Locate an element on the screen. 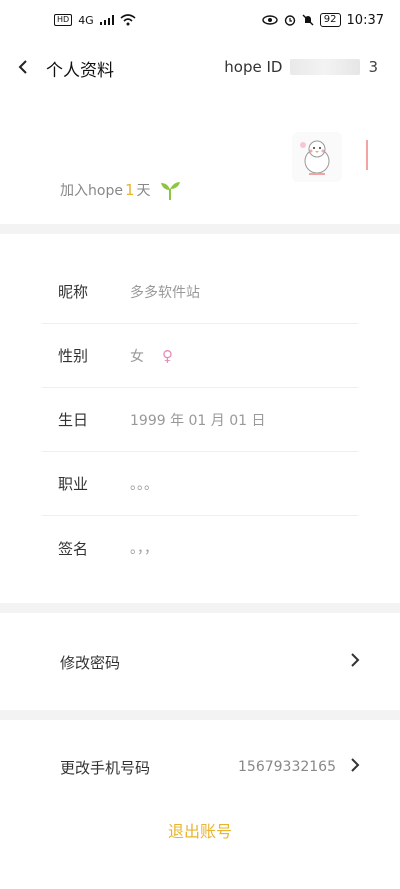 This screenshot has height=889, width=400. field-row-nickname: 昵称 多多软件站 is located at coordinates (200, 292).